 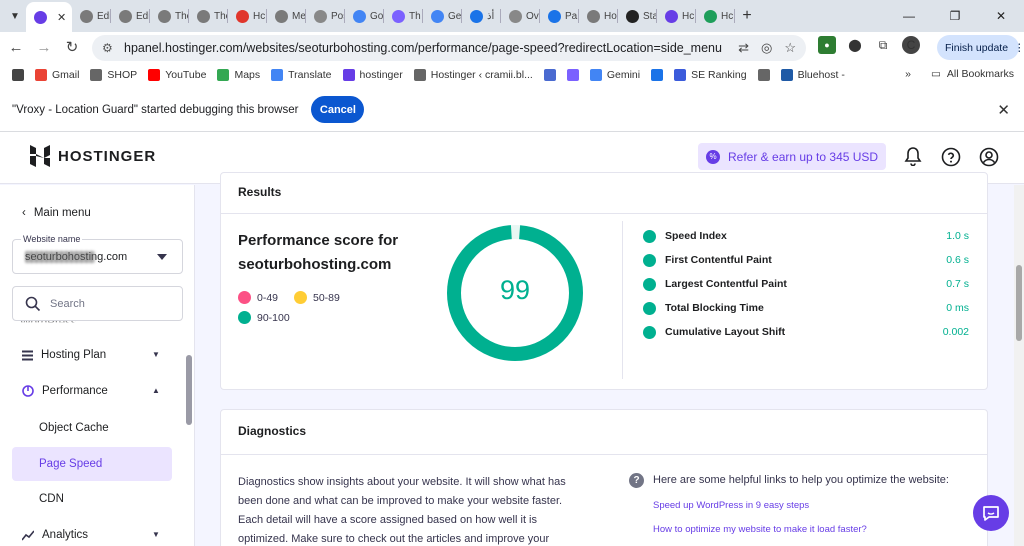 I want to click on bookmark-item: Gmail, so click(x=57, y=75).